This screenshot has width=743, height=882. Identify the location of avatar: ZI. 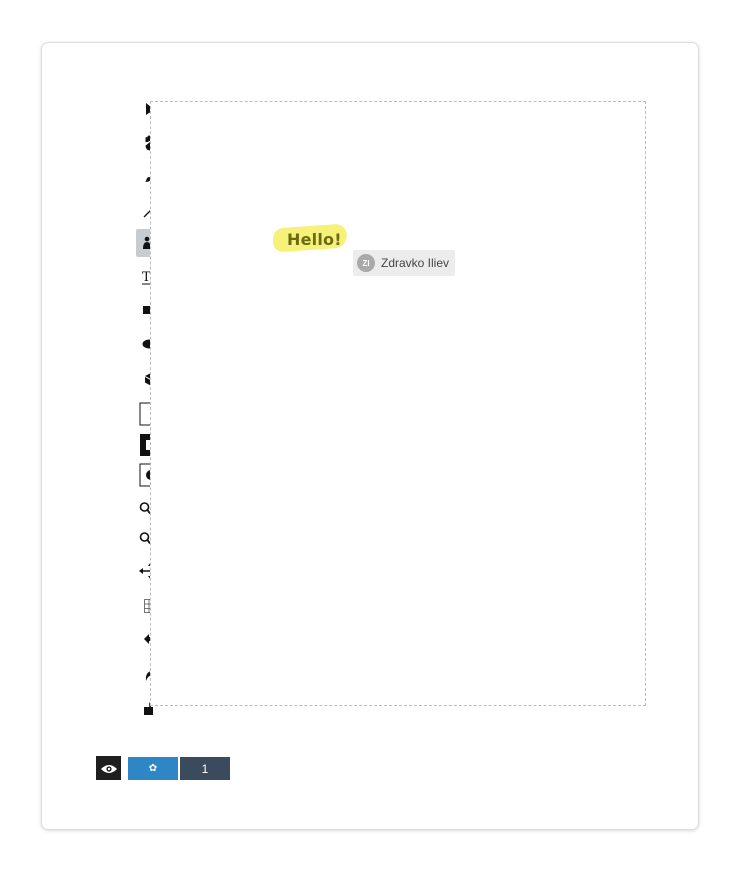
(366, 263).